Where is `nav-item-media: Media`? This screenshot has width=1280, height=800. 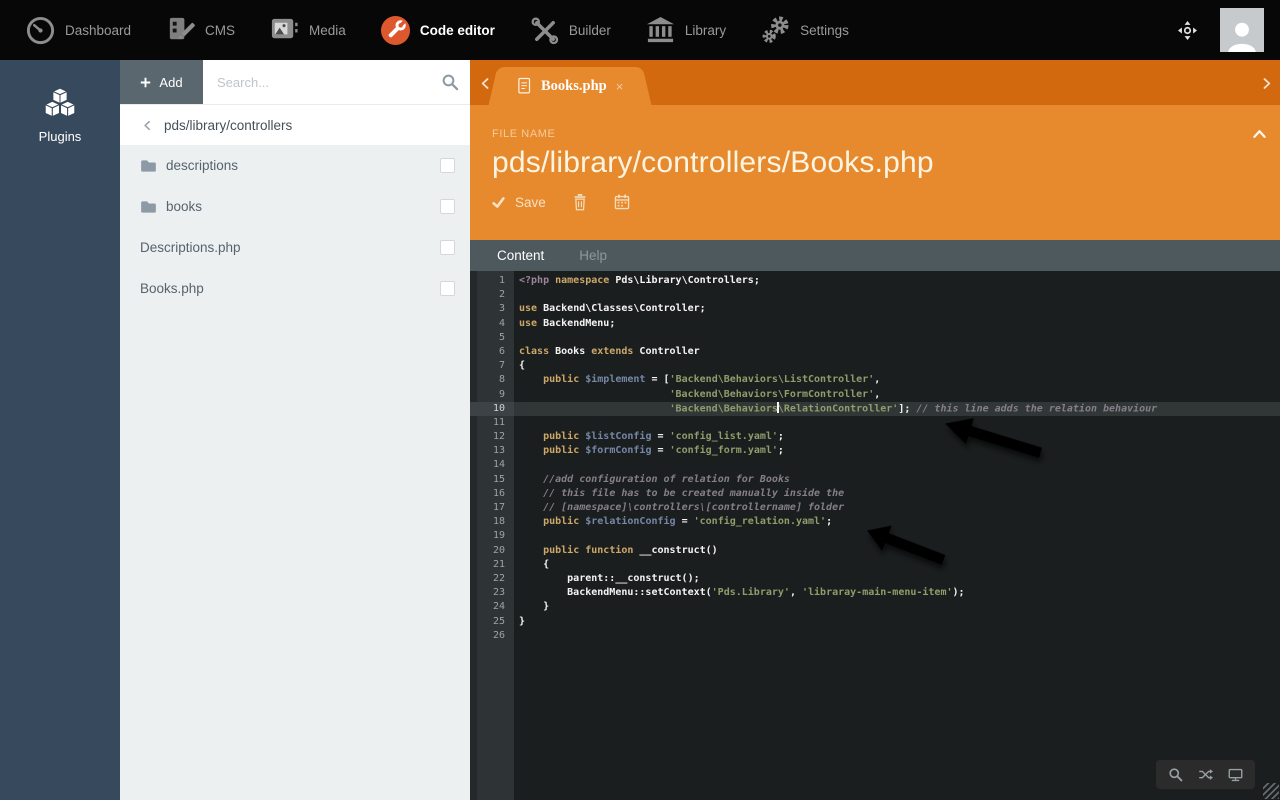
nav-item-media: Media is located at coordinates (307, 30).